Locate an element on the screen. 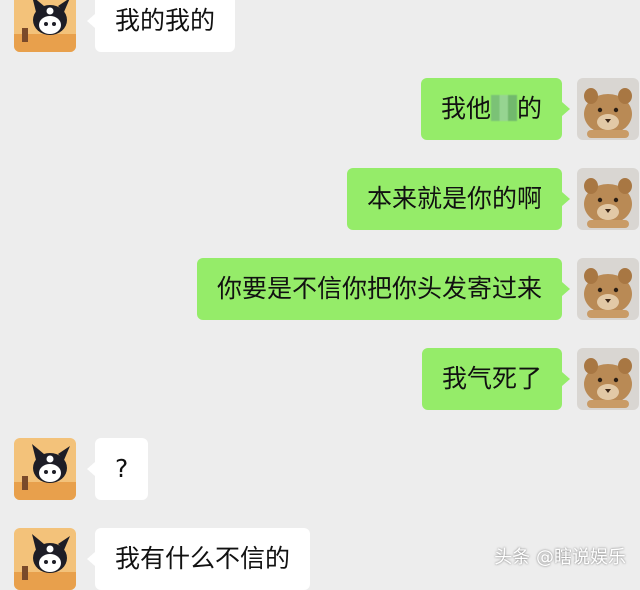  message-bubble-incoming: ? is located at coordinates (117, 469).